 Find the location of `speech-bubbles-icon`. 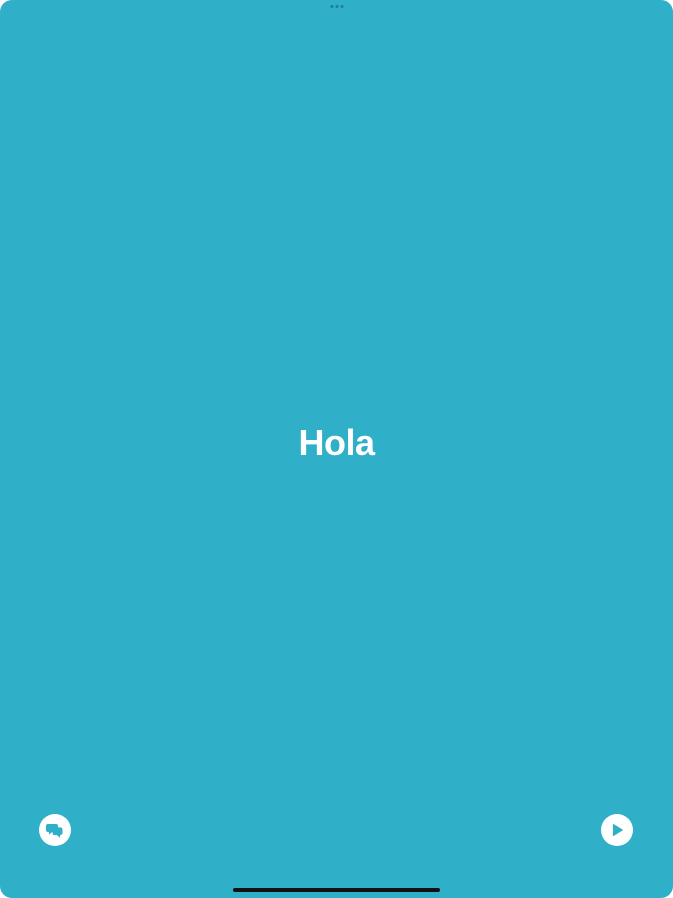

speech-bubbles-icon is located at coordinates (54, 831).